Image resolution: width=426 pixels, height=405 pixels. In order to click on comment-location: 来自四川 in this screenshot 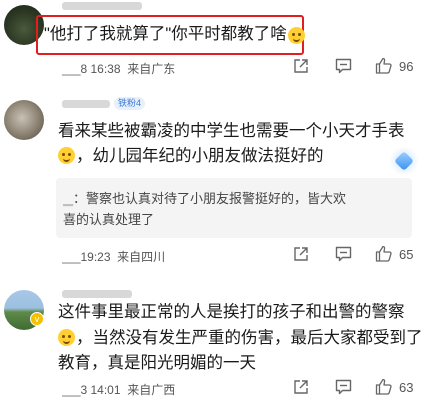, I will do `click(141, 257)`.